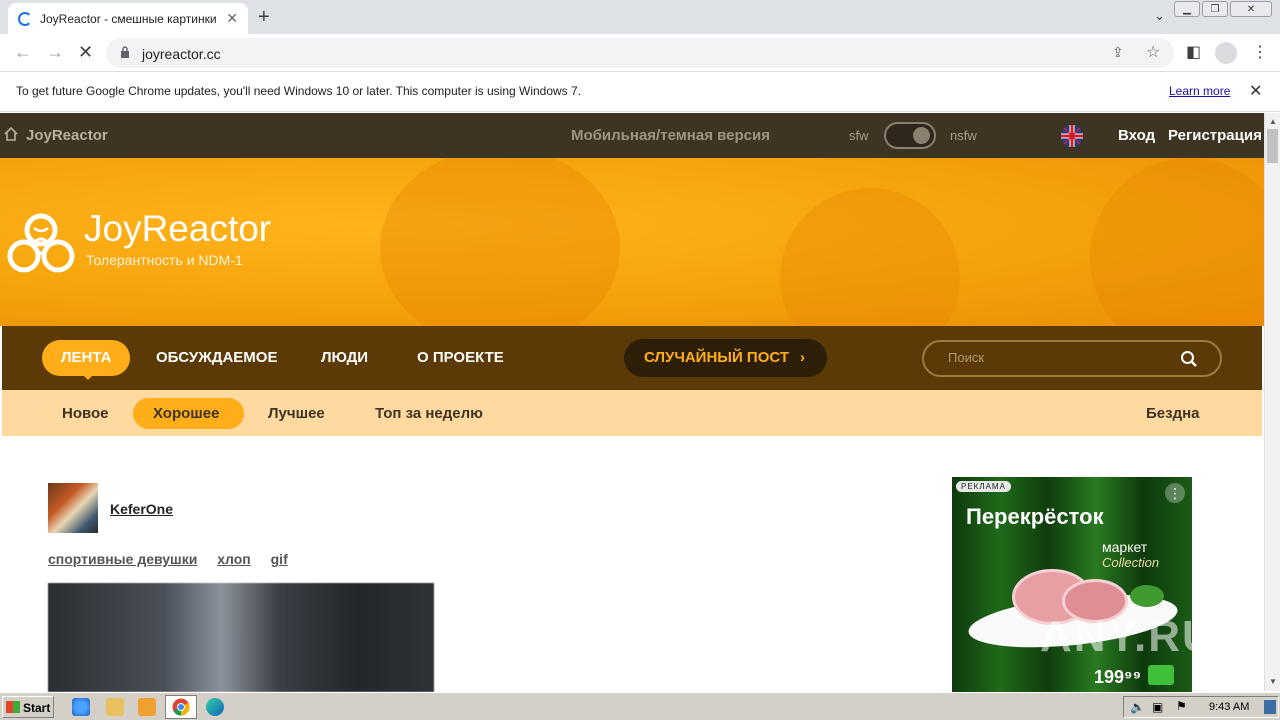  What do you see at coordinates (1157, 707) in the screenshot?
I see `network-icon: ▣` at bounding box center [1157, 707].